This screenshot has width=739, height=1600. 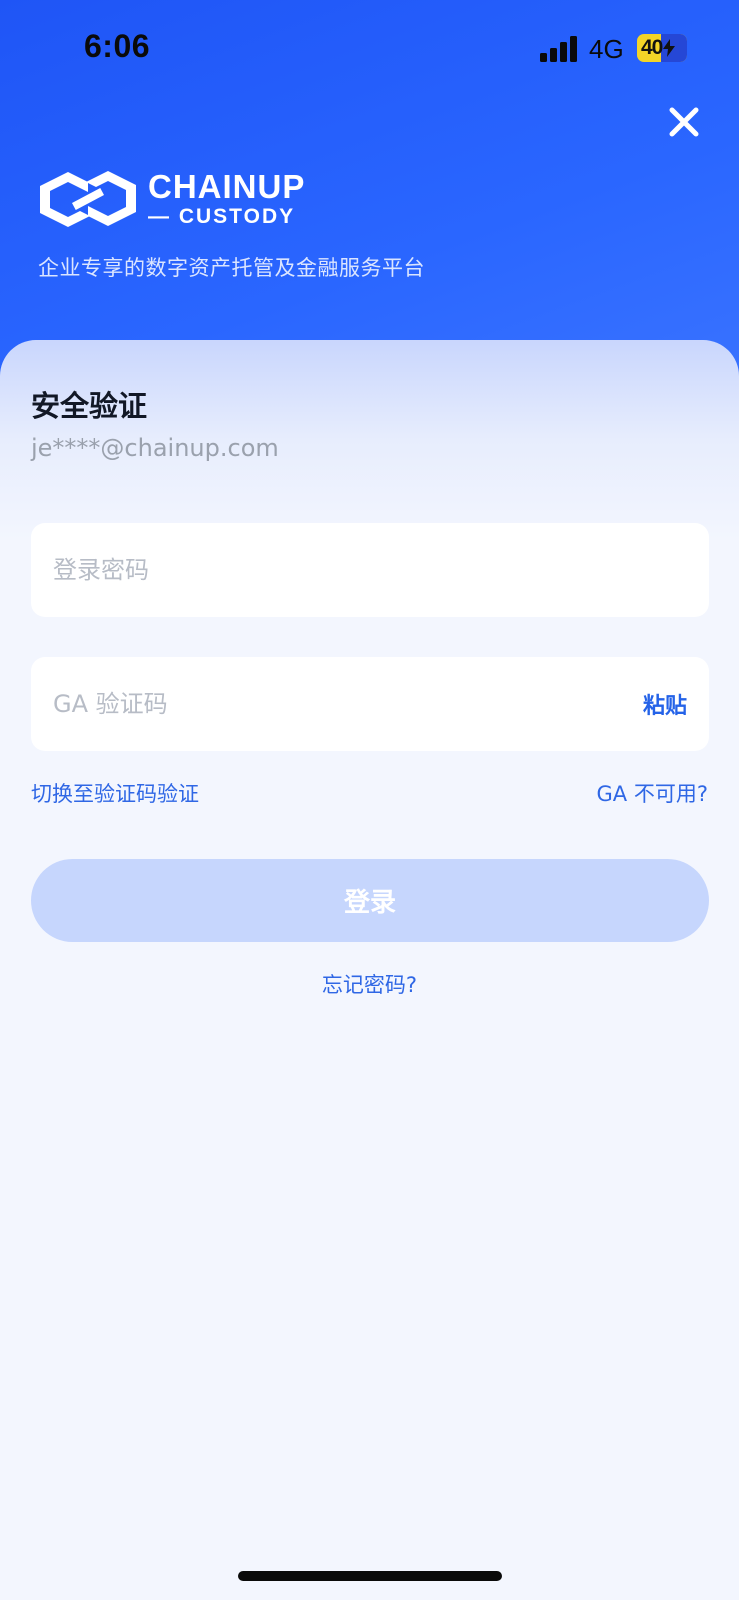 I want to click on page-title: 安全验证, so click(x=89, y=406).